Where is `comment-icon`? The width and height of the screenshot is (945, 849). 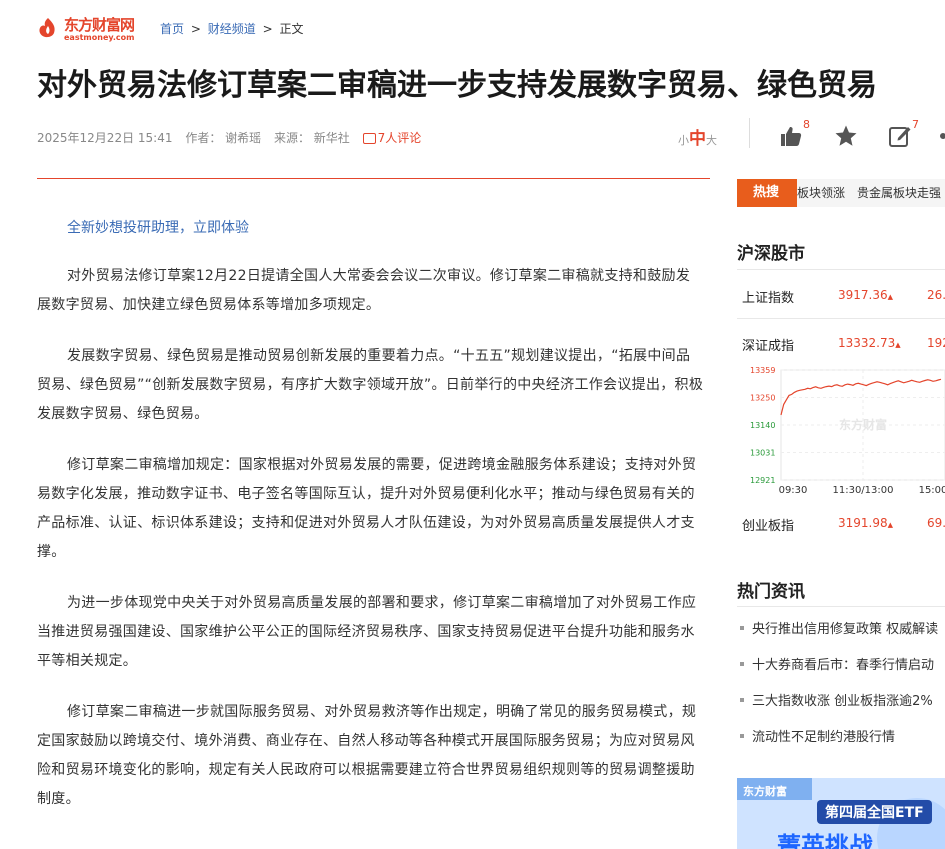 comment-icon is located at coordinates (369, 138).